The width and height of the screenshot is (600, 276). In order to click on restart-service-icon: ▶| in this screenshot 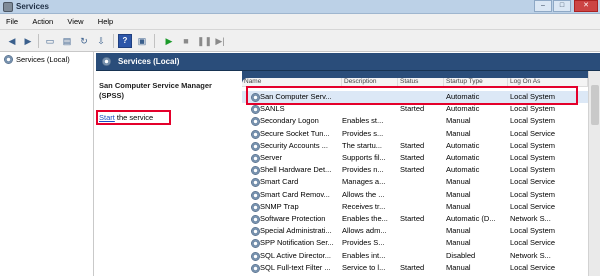, I will do `click(220, 41)`.